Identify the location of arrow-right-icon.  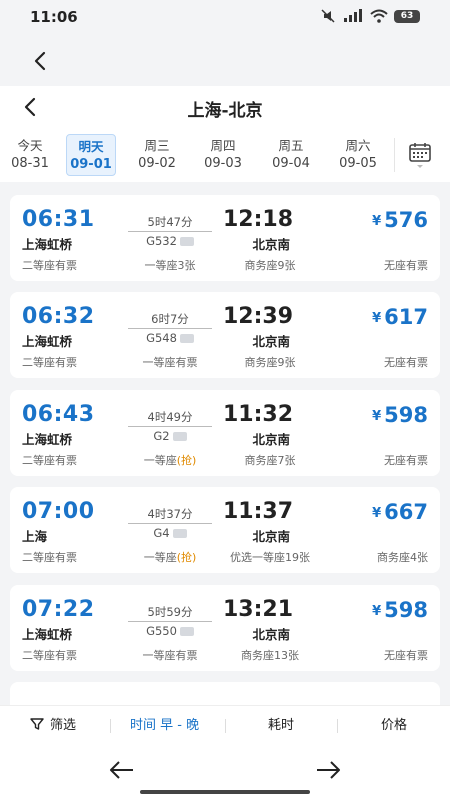
(328, 770).